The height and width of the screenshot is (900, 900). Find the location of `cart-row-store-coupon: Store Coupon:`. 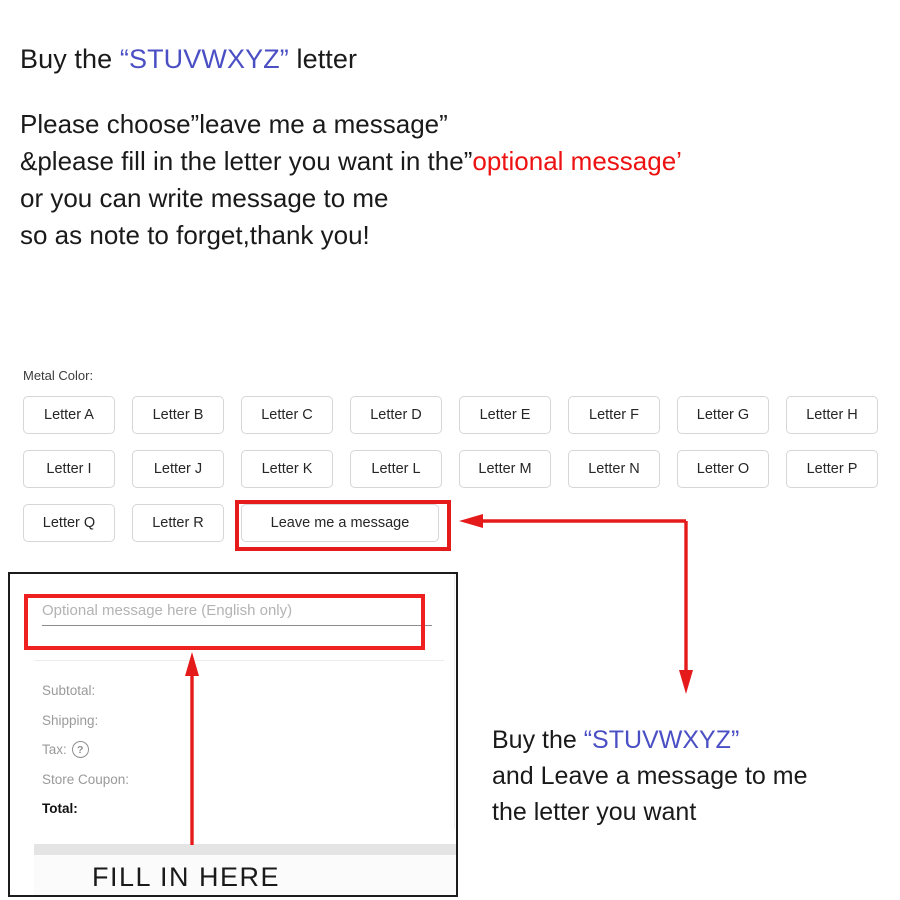

cart-row-store-coupon: Store Coupon: is located at coordinates (85, 780).